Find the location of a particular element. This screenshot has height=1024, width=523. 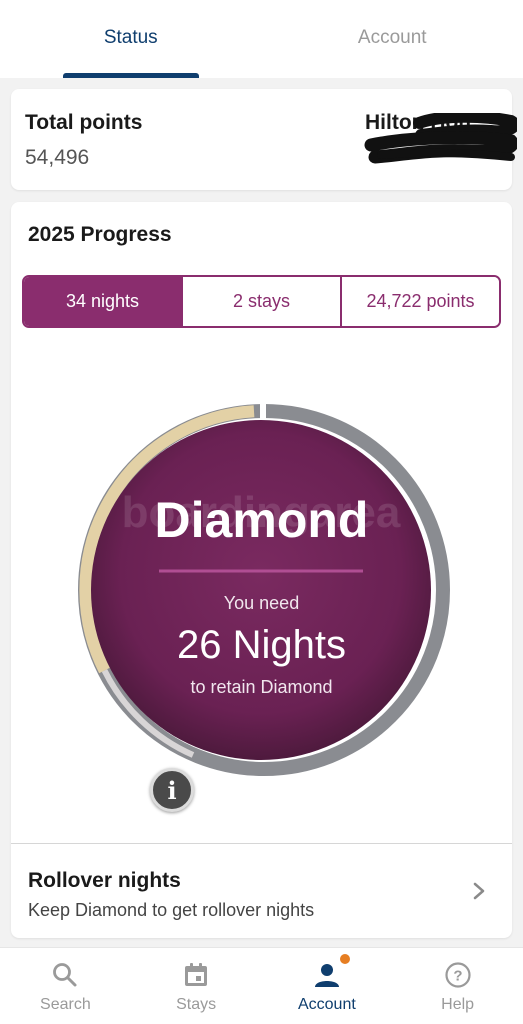

total-points-value: 54,496 is located at coordinates (57, 157).